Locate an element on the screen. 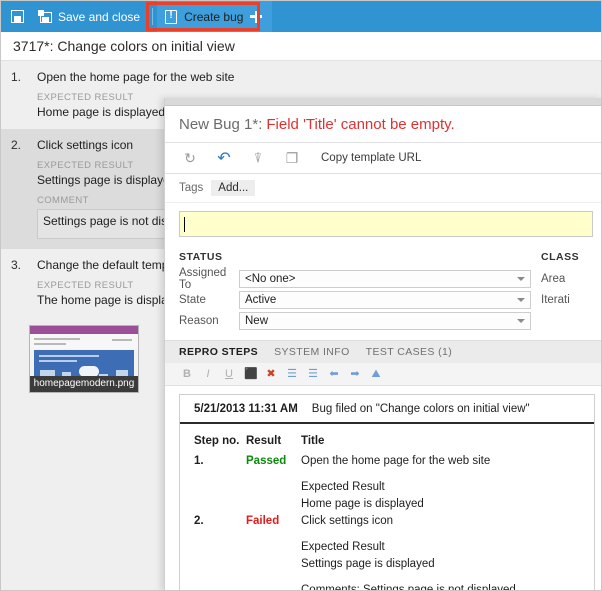  refresh-icon: ↻ is located at coordinates (190, 158).